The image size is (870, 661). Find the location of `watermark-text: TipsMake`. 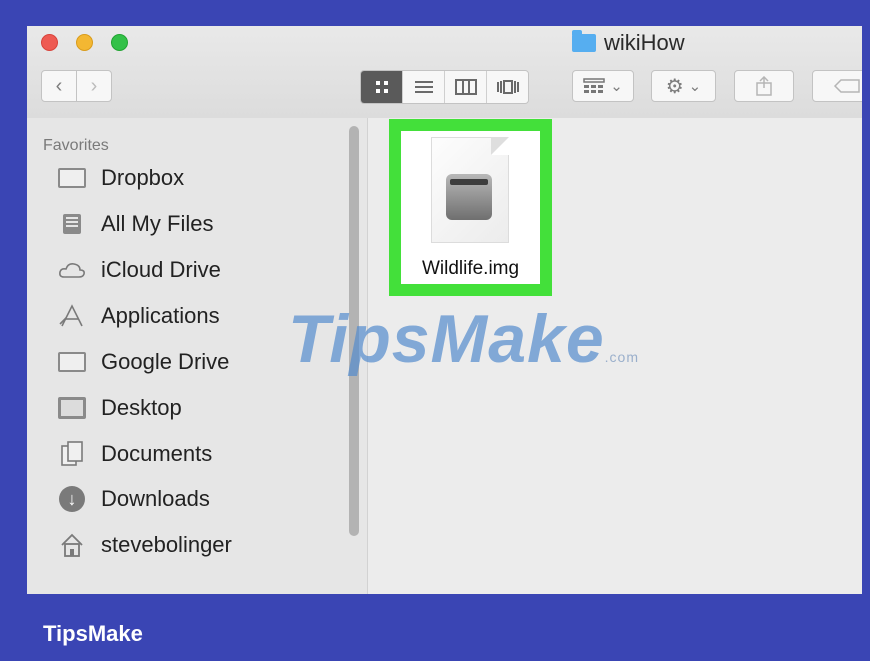

watermark-text: TipsMake is located at coordinates (446, 339).